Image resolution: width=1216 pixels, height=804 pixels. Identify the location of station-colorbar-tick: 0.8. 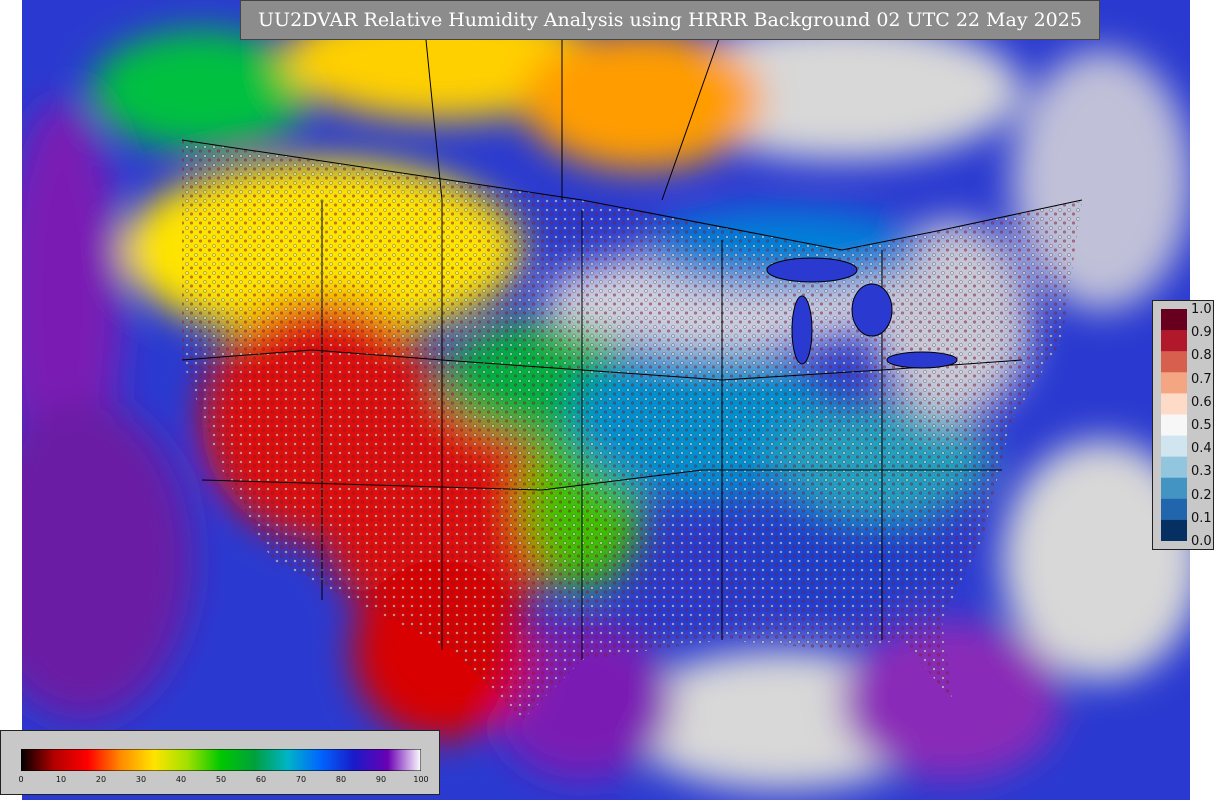
(1201, 356).